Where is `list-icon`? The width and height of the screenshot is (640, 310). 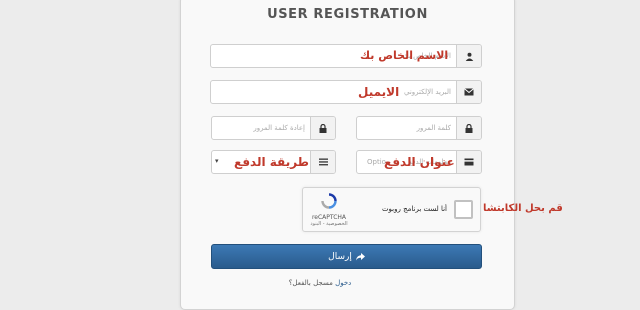 list-icon is located at coordinates (322, 162).